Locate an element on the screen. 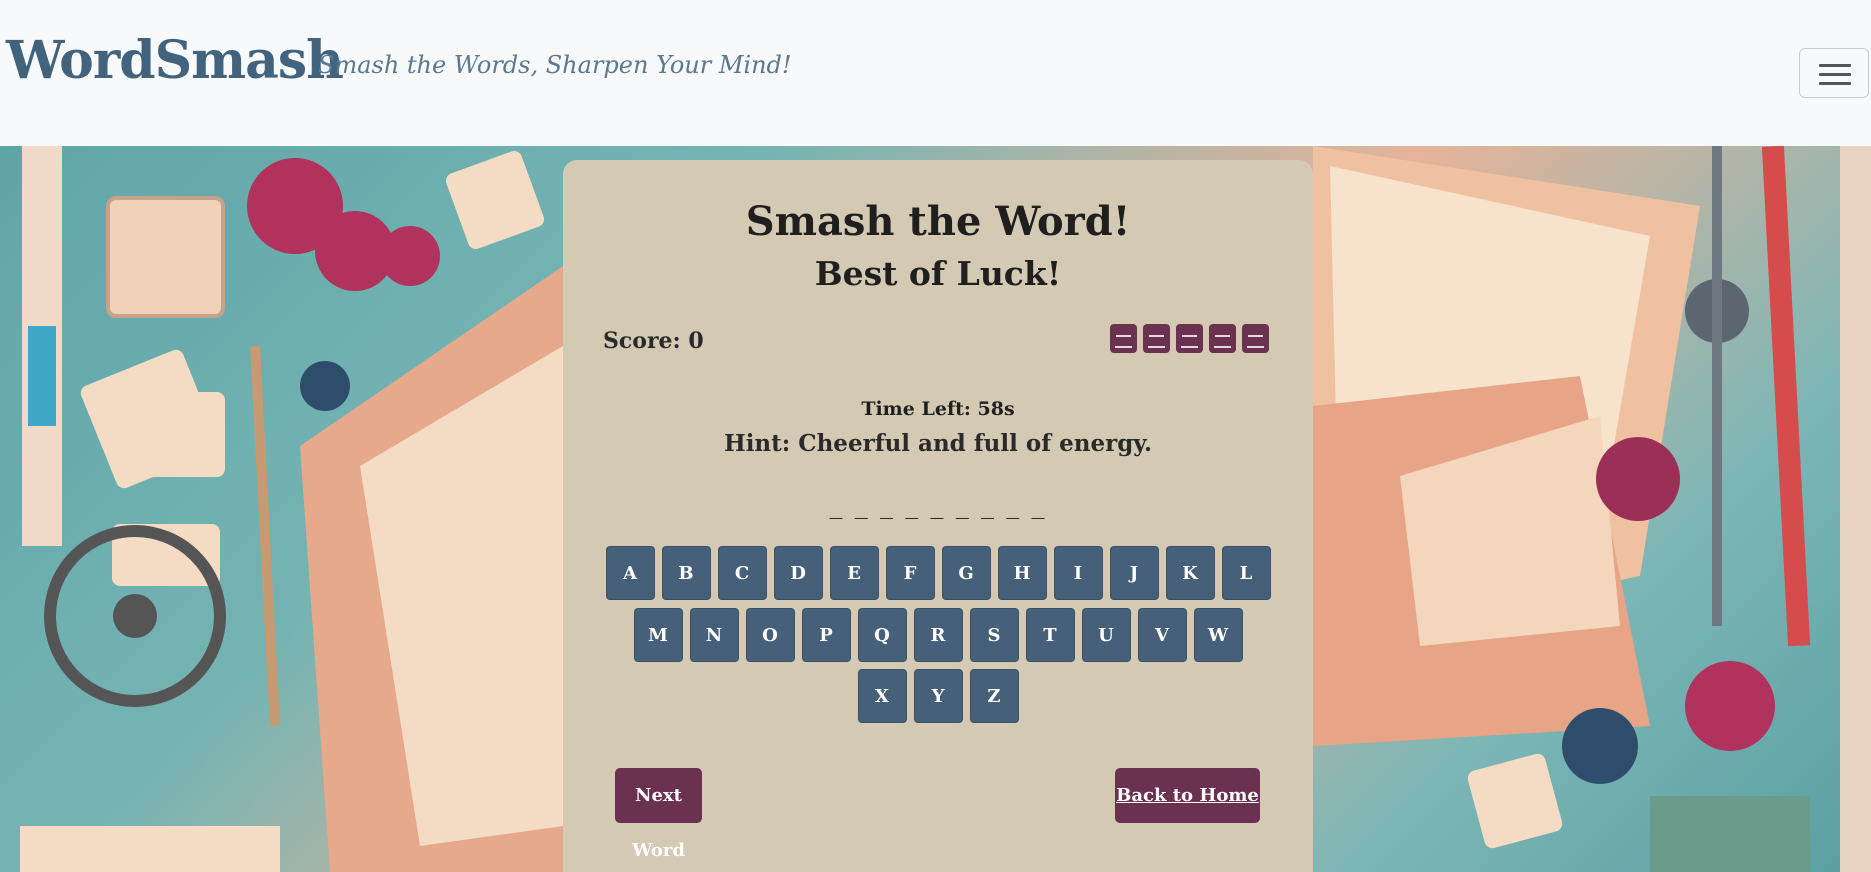  letter-key-p: P is located at coordinates (826, 635).